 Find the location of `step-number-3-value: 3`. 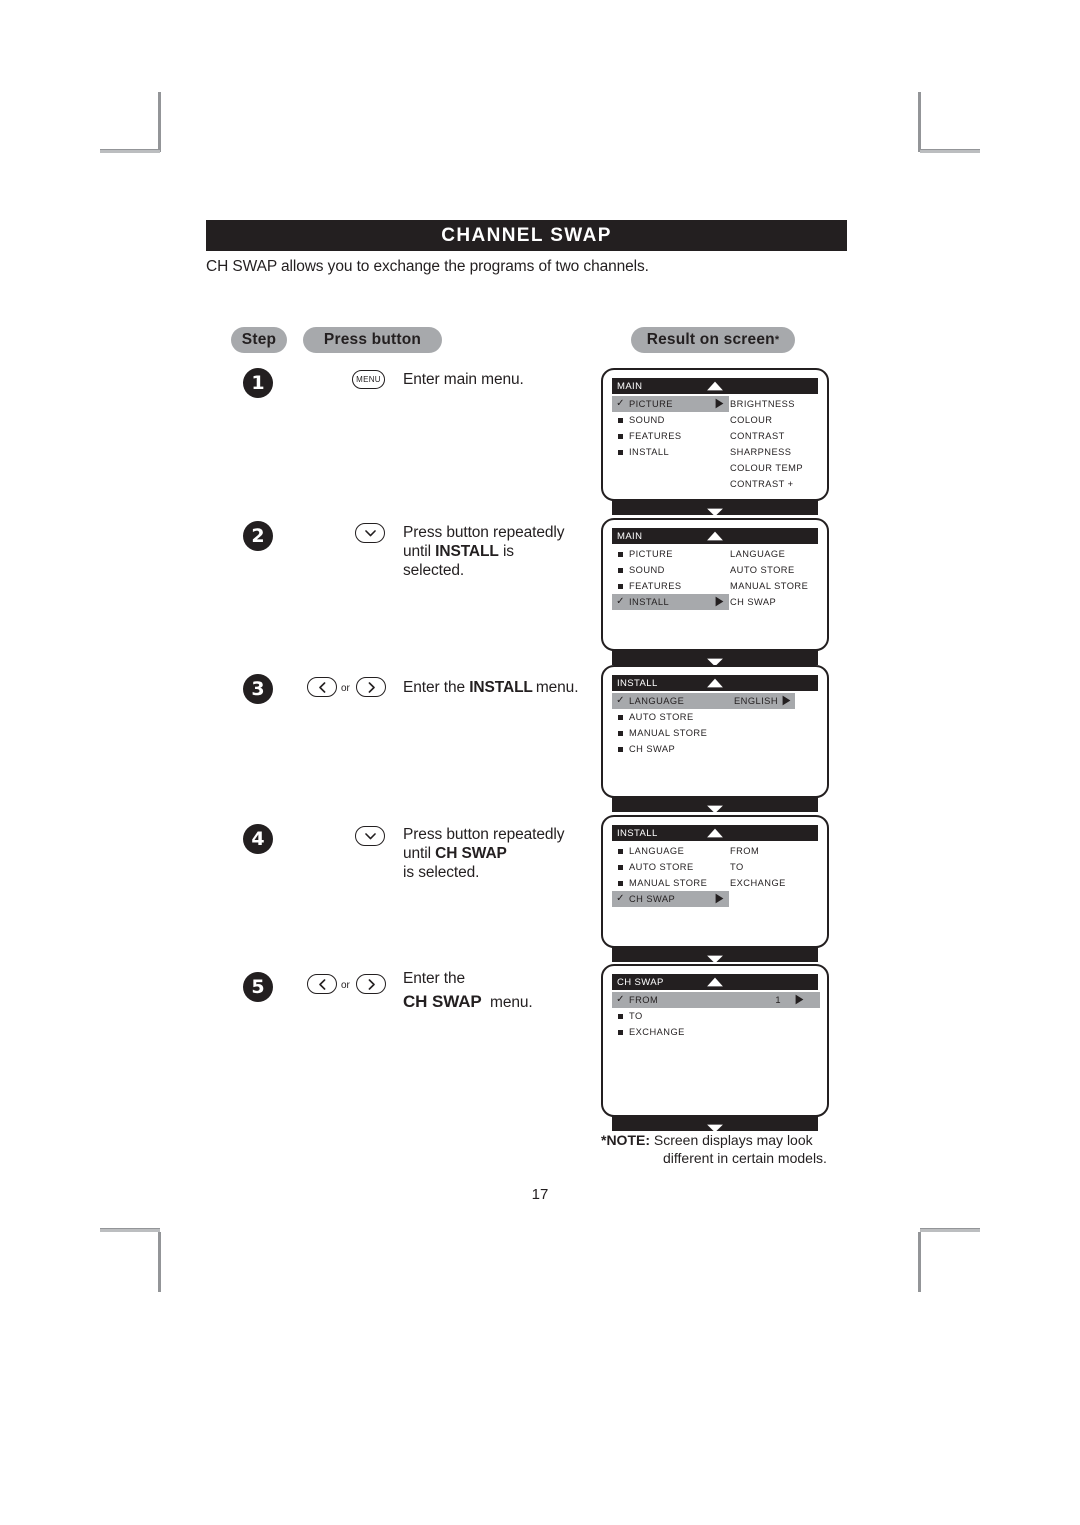

step-number-3-value: 3 is located at coordinates (258, 689).